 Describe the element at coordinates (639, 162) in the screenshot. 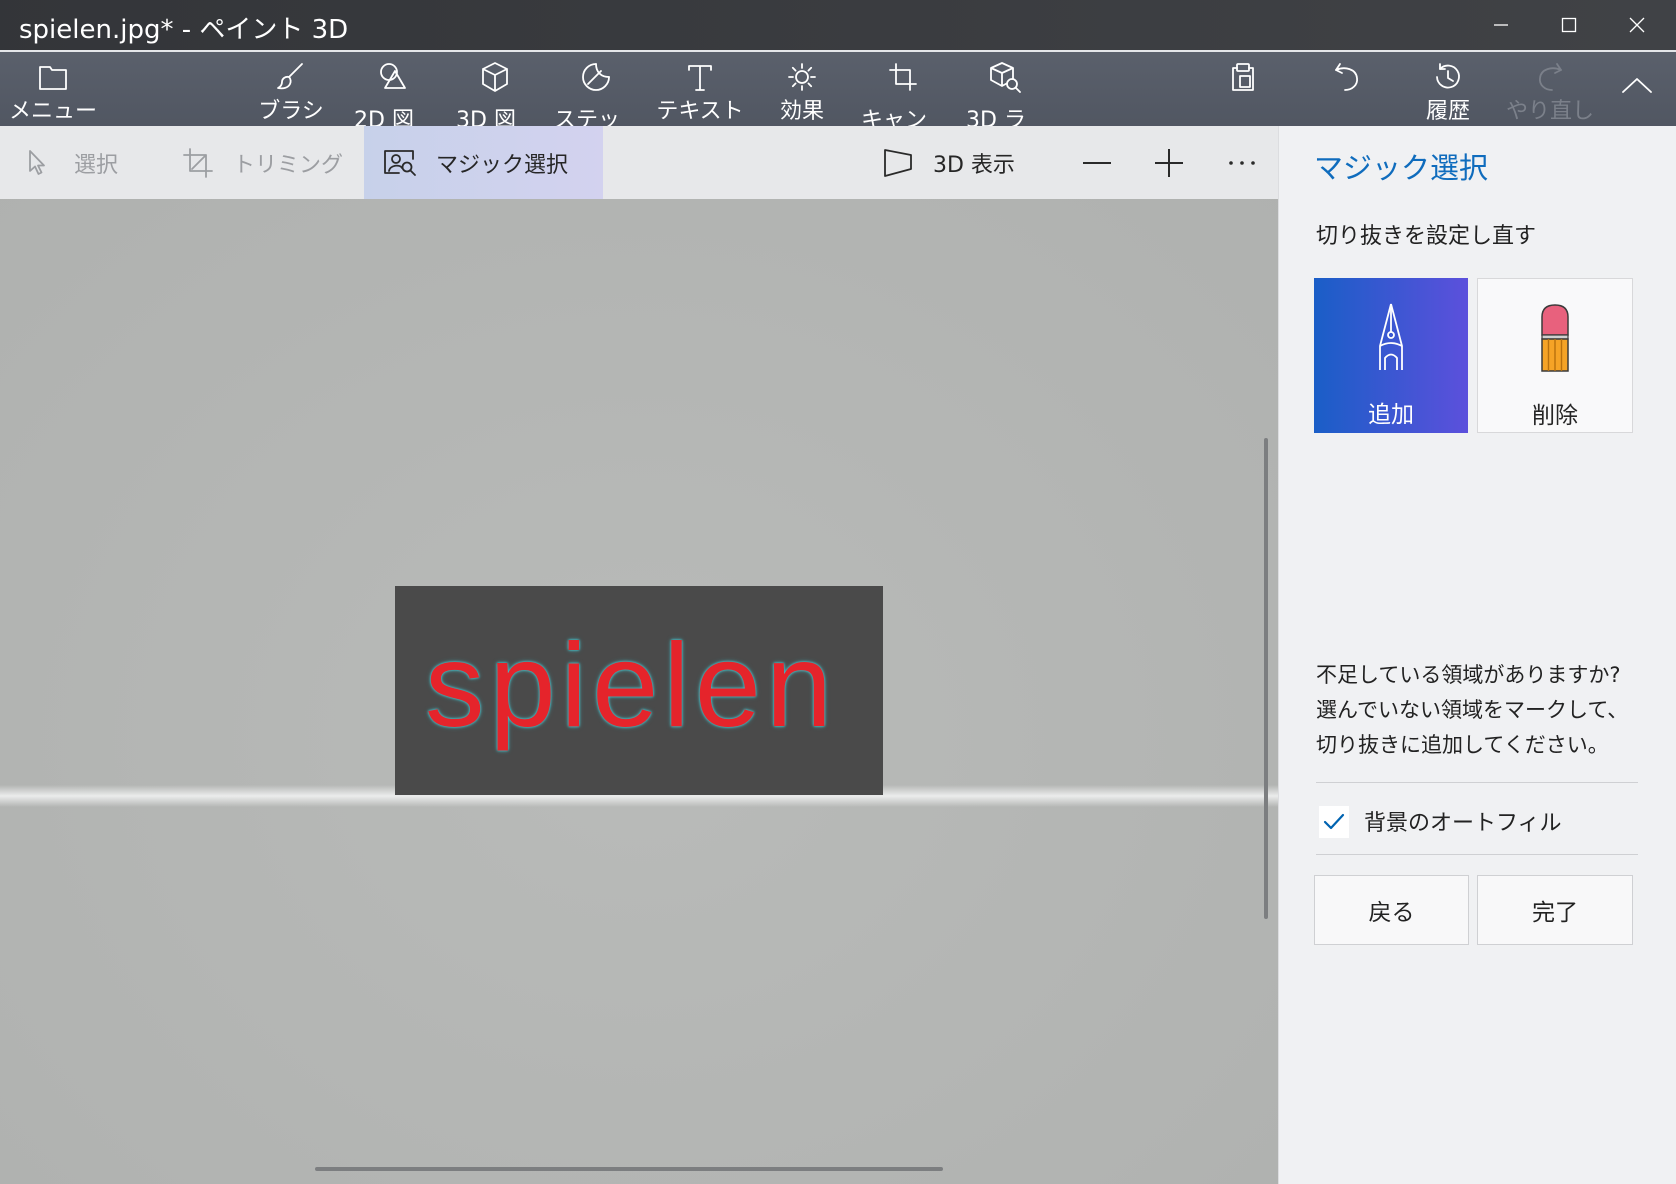

I see `tool-options-bar: 選択 トリミング マジック選択 3D 表示` at that location.